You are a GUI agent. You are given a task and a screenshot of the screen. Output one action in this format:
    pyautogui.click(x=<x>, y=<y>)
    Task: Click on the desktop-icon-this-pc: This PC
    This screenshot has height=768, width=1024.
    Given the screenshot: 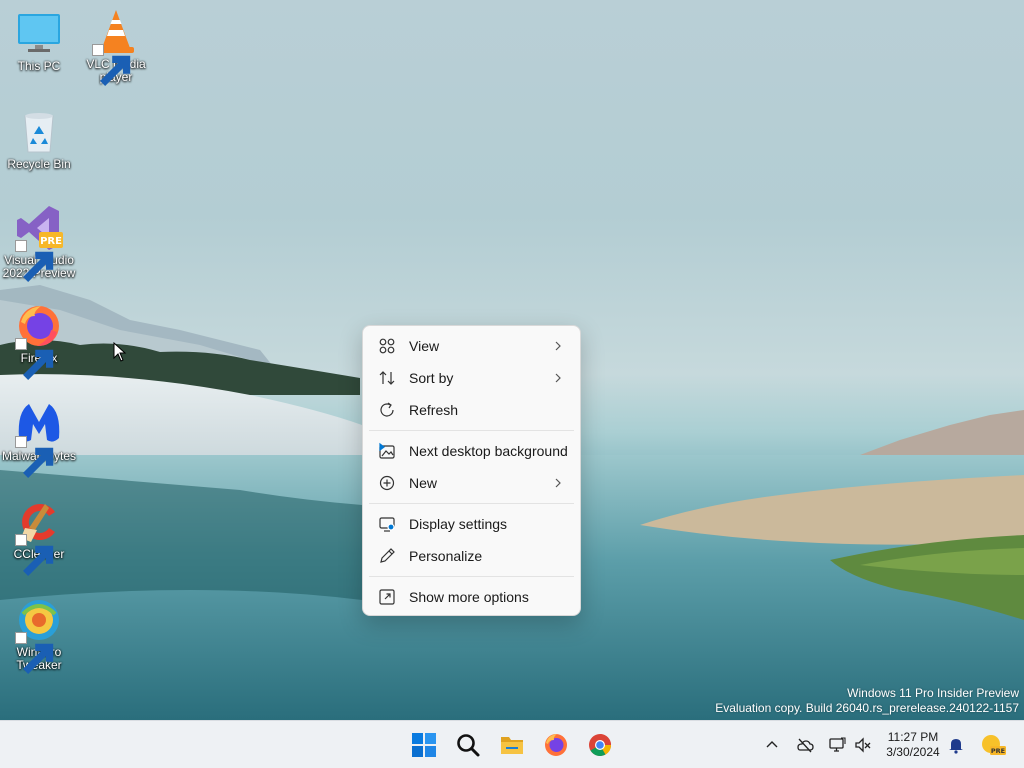 What is the action you would take?
    pyautogui.click(x=39, y=41)
    